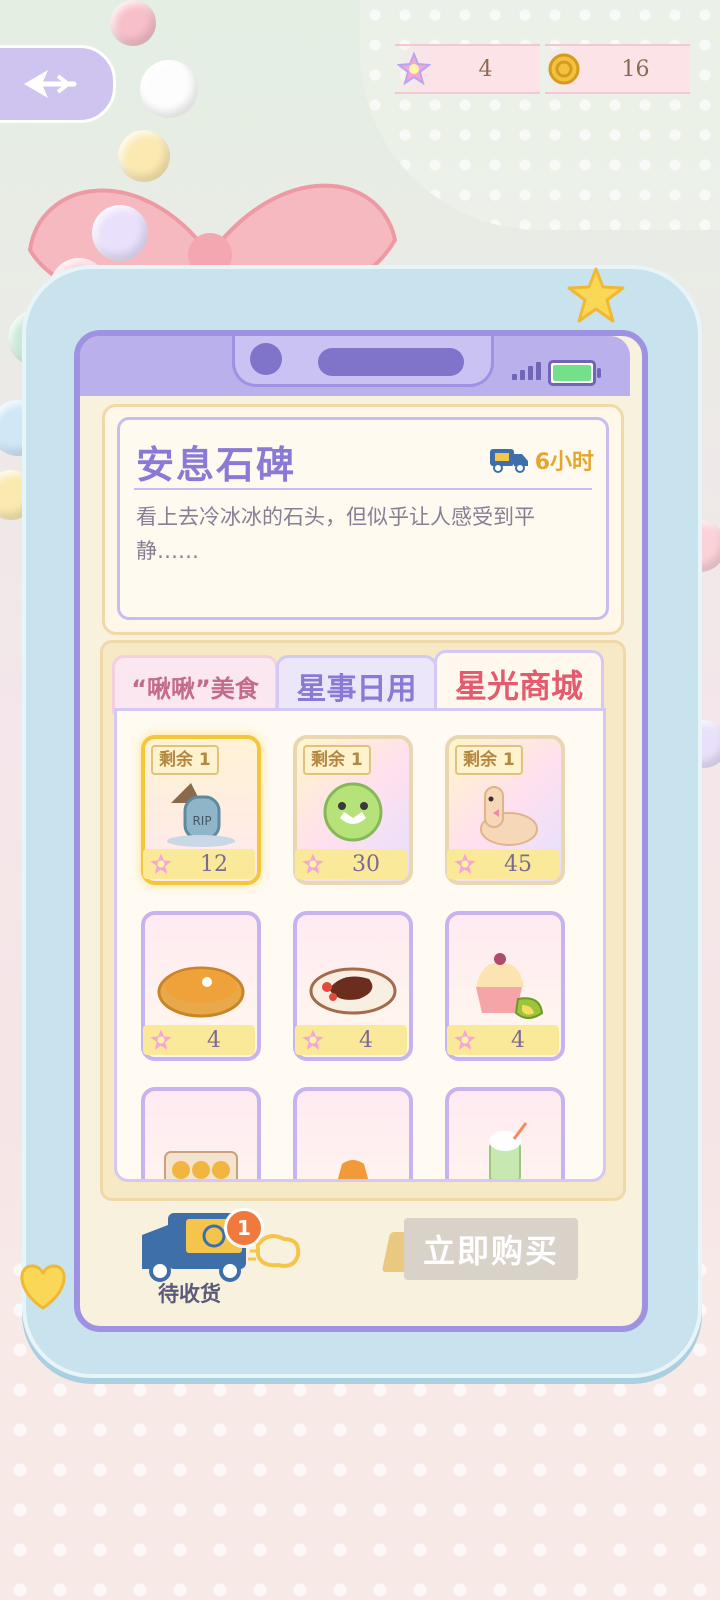 The image size is (720, 1600). Describe the element at coordinates (596, 295) in the screenshot. I see `star-decoration-icon` at that location.